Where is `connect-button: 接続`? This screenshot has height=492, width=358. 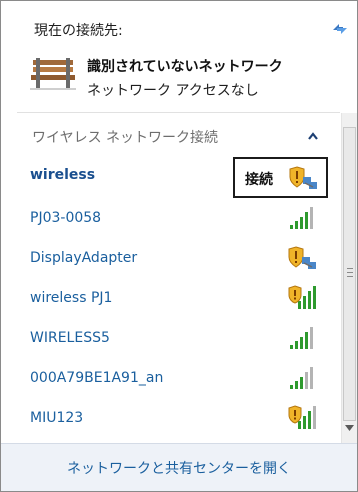
connect-button: 接続 is located at coordinates (280, 177).